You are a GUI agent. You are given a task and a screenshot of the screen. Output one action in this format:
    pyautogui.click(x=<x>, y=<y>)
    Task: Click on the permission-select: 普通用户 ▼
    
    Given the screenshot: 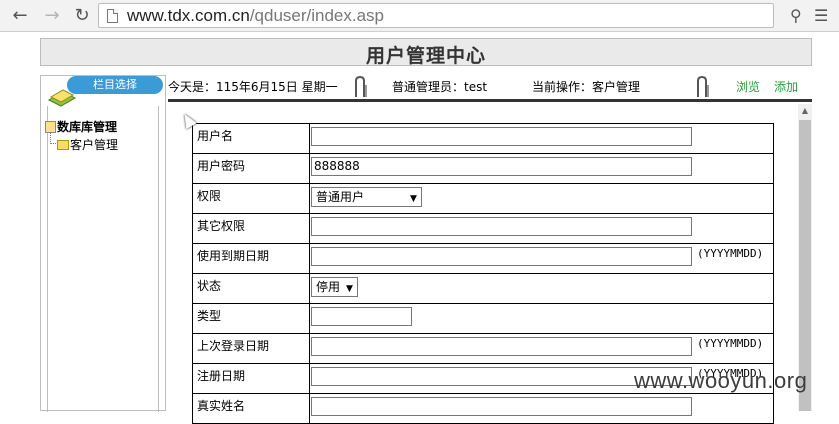 What is the action you would take?
    pyautogui.click(x=366, y=197)
    